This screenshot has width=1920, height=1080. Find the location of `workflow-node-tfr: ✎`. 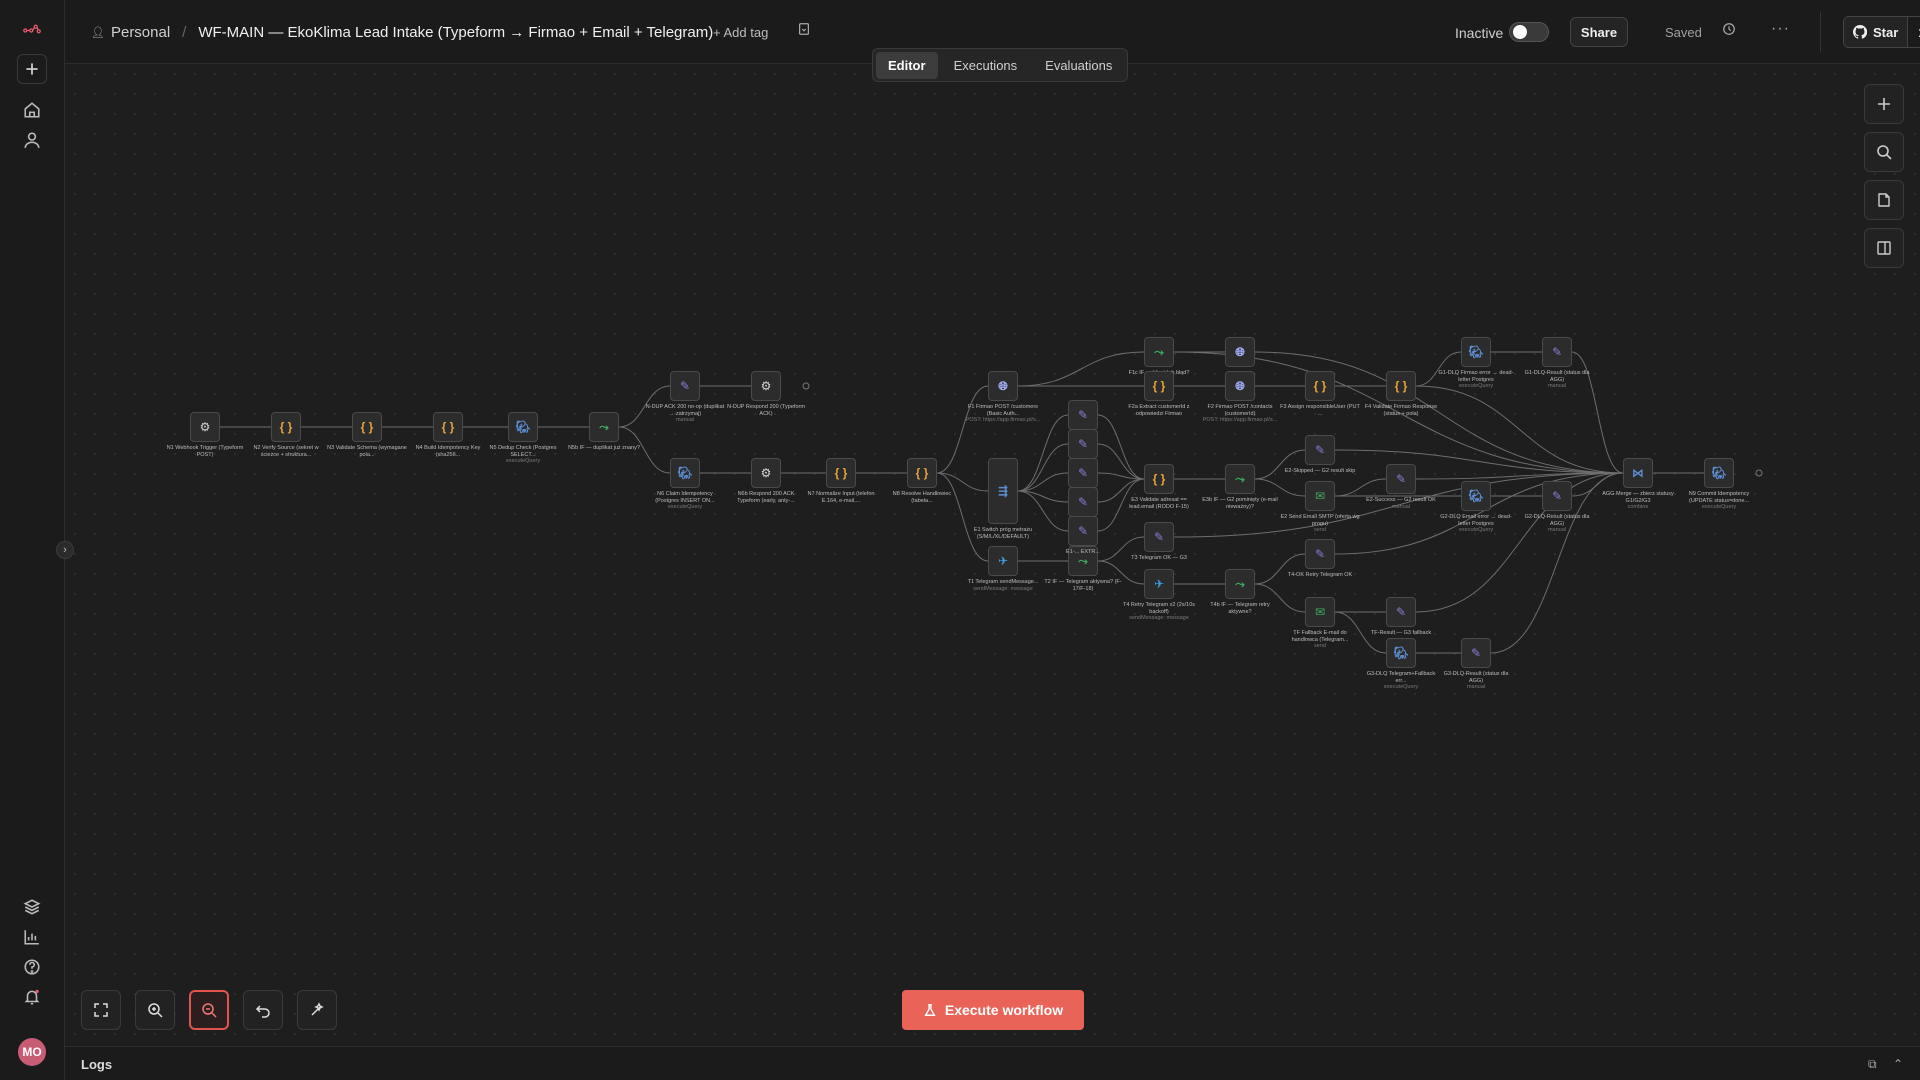

workflow-node-tfr: ✎ is located at coordinates (1401, 612).